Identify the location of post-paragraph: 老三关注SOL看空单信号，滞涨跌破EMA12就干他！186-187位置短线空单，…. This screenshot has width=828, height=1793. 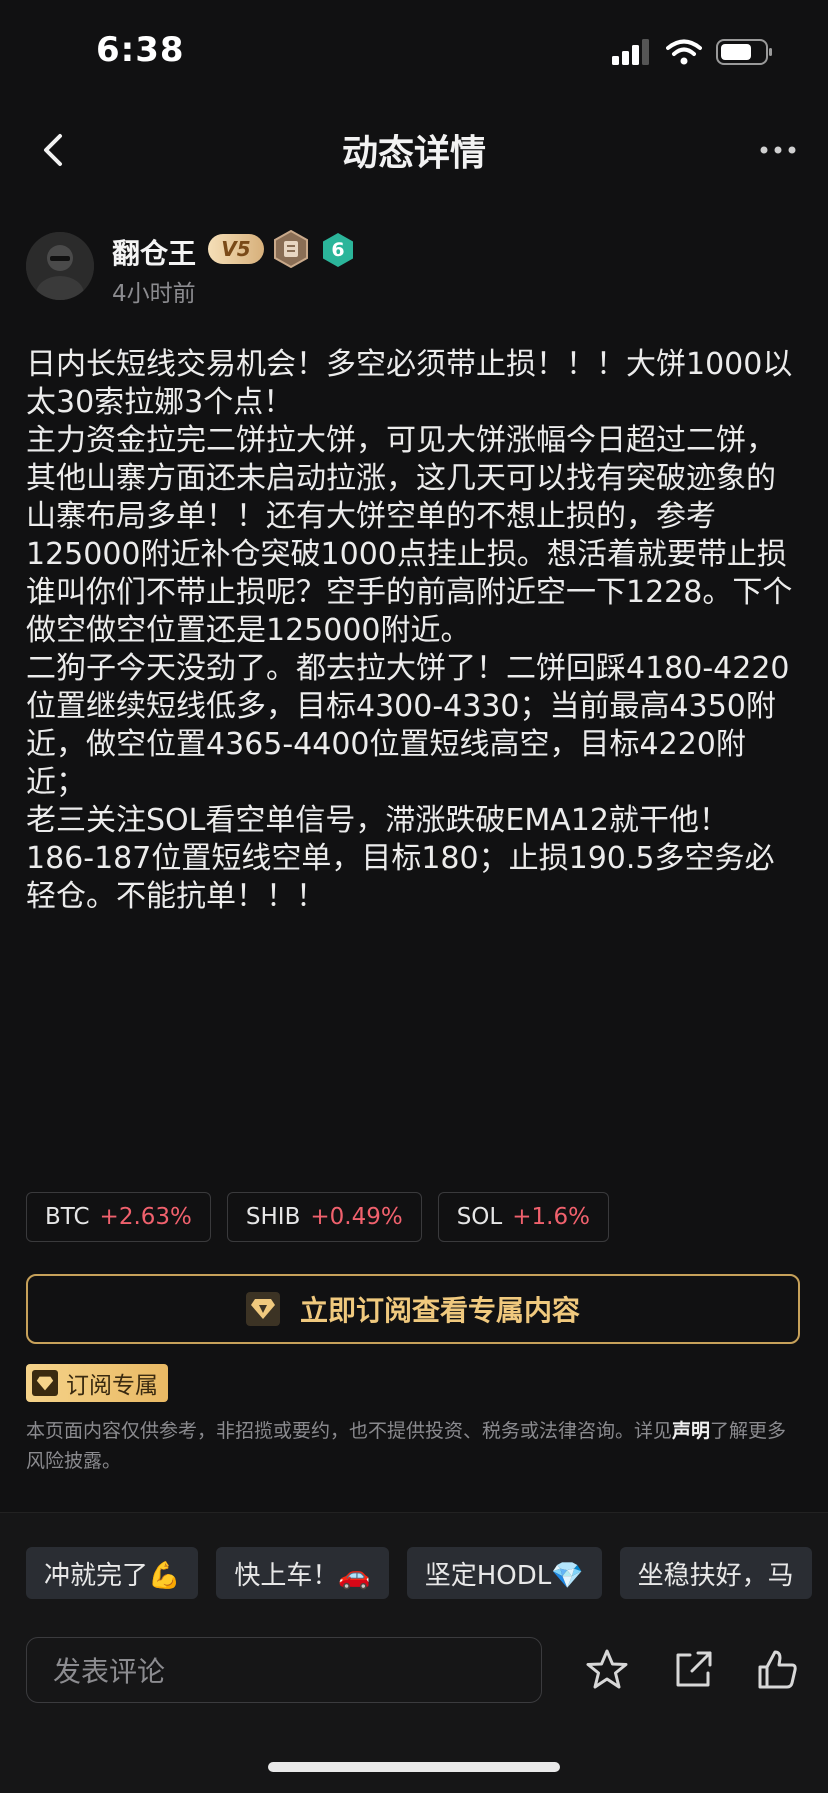
(400, 858).